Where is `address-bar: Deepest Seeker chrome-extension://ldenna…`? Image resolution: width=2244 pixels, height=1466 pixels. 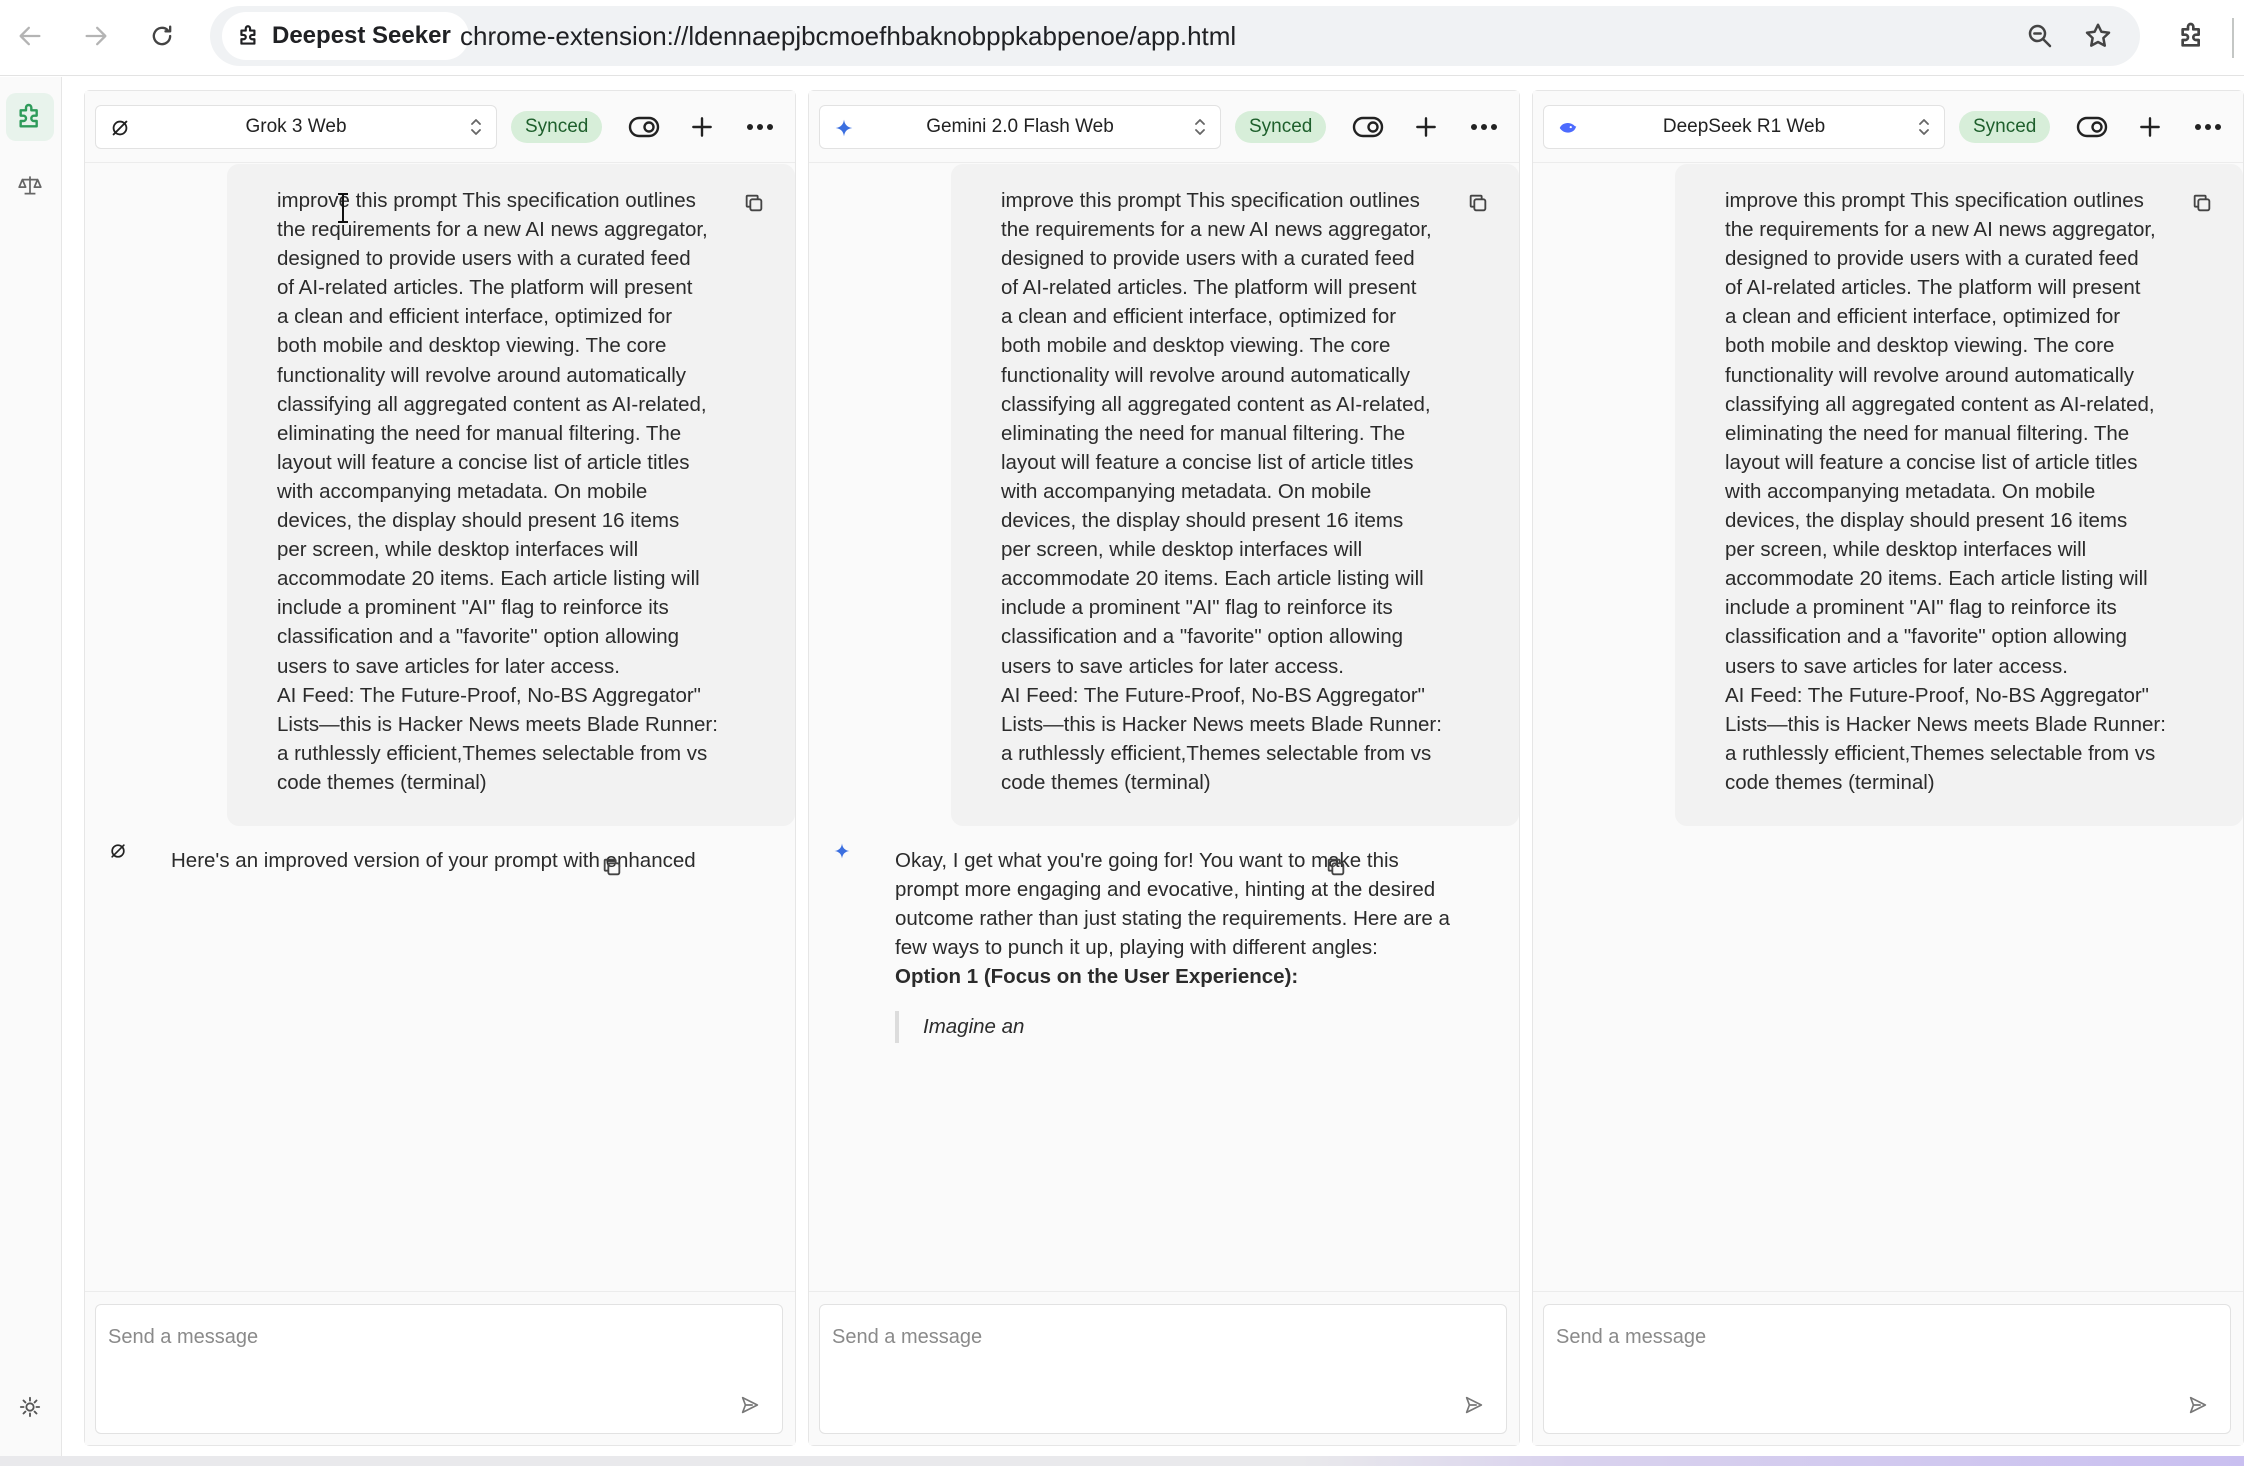
address-bar: Deepest Seeker chrome-extension://ldenna… is located at coordinates (1175, 36).